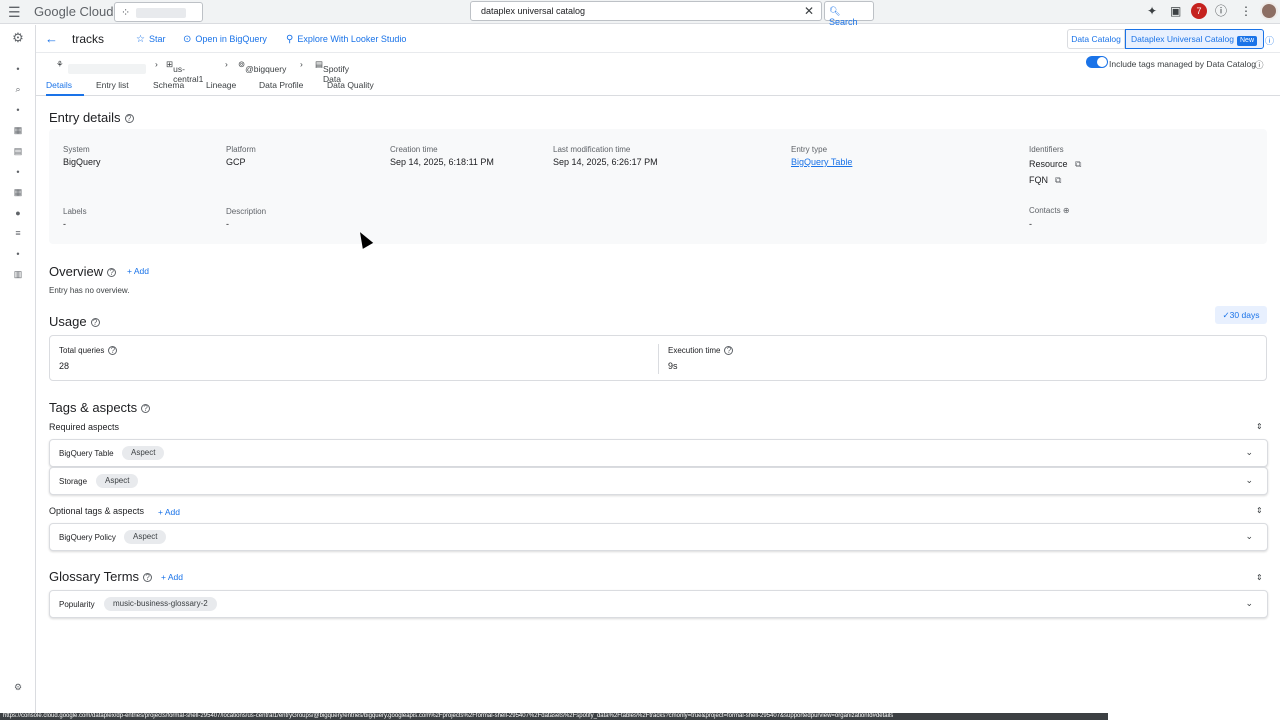 Image resolution: width=1280 pixels, height=720 pixels. I want to click on gemini-icon: ✦, so click(1152, 11).